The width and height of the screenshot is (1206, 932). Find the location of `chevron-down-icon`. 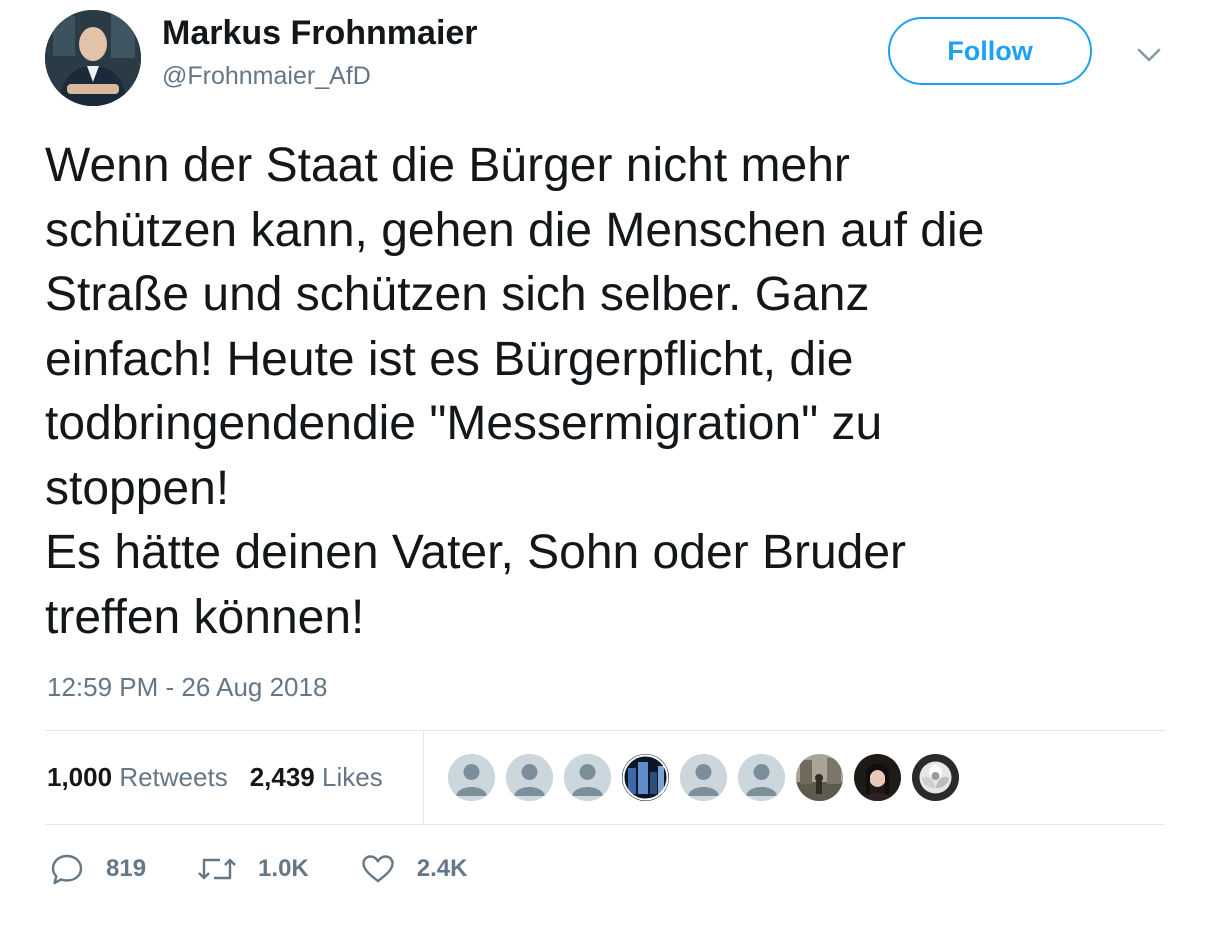

chevron-down-icon is located at coordinates (1149, 56).